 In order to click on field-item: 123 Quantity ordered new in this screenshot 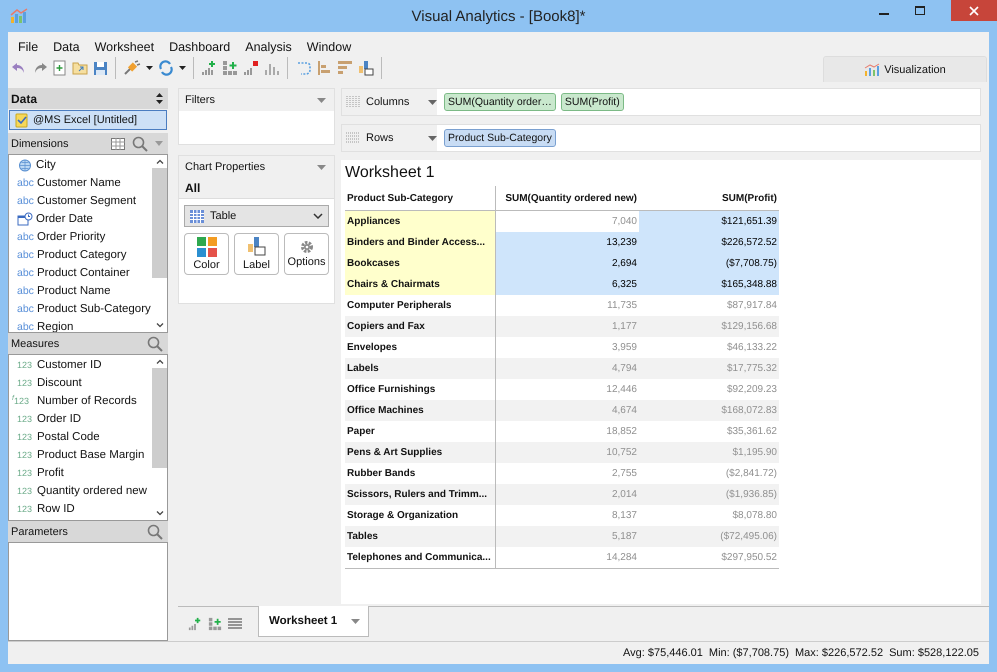, I will do `click(80, 491)`.